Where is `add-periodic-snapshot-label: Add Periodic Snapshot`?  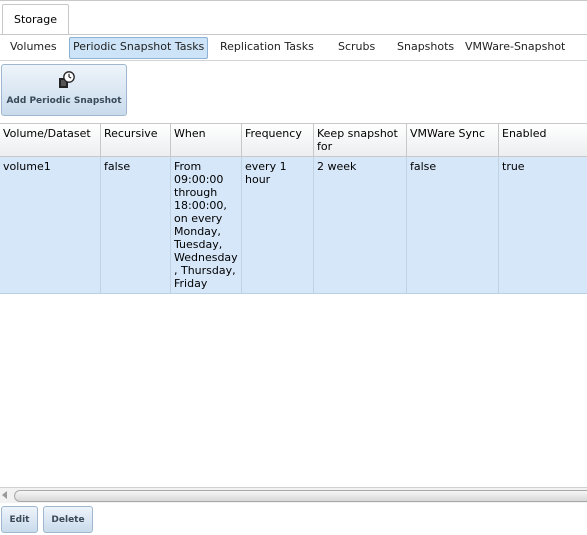
add-periodic-snapshot-label: Add Periodic Snapshot is located at coordinates (64, 101).